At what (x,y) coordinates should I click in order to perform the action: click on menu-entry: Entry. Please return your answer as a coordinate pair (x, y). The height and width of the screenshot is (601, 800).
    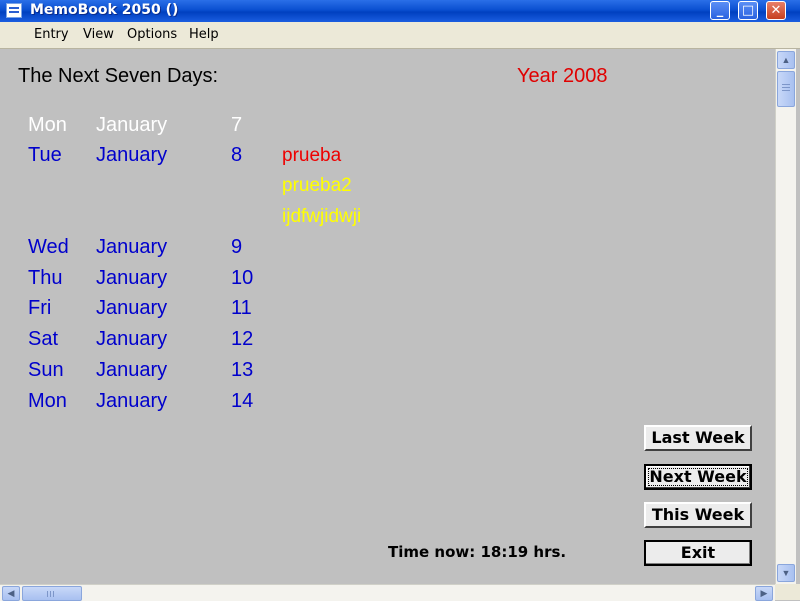
    Looking at the image, I should click on (51, 34).